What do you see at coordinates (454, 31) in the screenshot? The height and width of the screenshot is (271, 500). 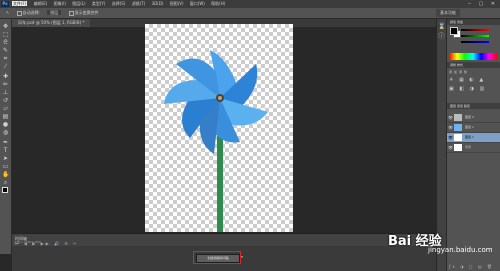 I see `fg-color-swatch` at bounding box center [454, 31].